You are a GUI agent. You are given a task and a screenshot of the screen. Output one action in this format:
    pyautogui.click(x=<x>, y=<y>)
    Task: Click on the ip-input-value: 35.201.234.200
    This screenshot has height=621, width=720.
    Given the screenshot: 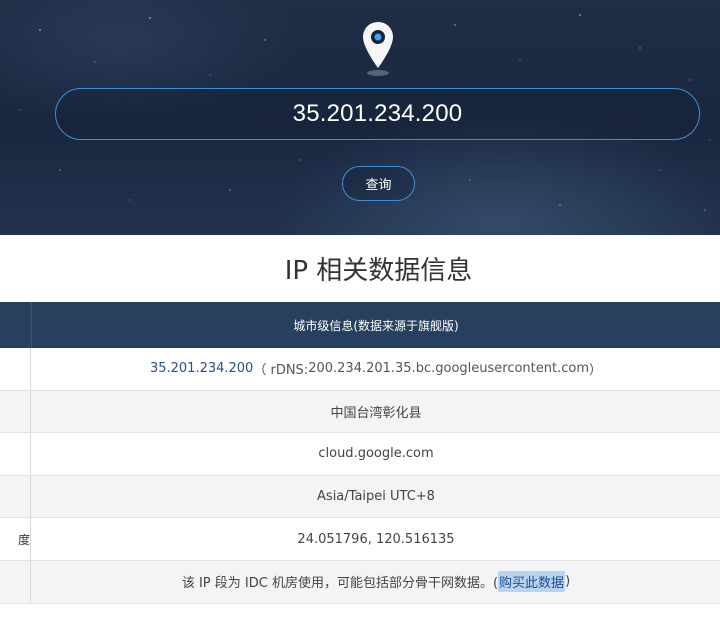 What is the action you would take?
    pyautogui.click(x=377, y=113)
    